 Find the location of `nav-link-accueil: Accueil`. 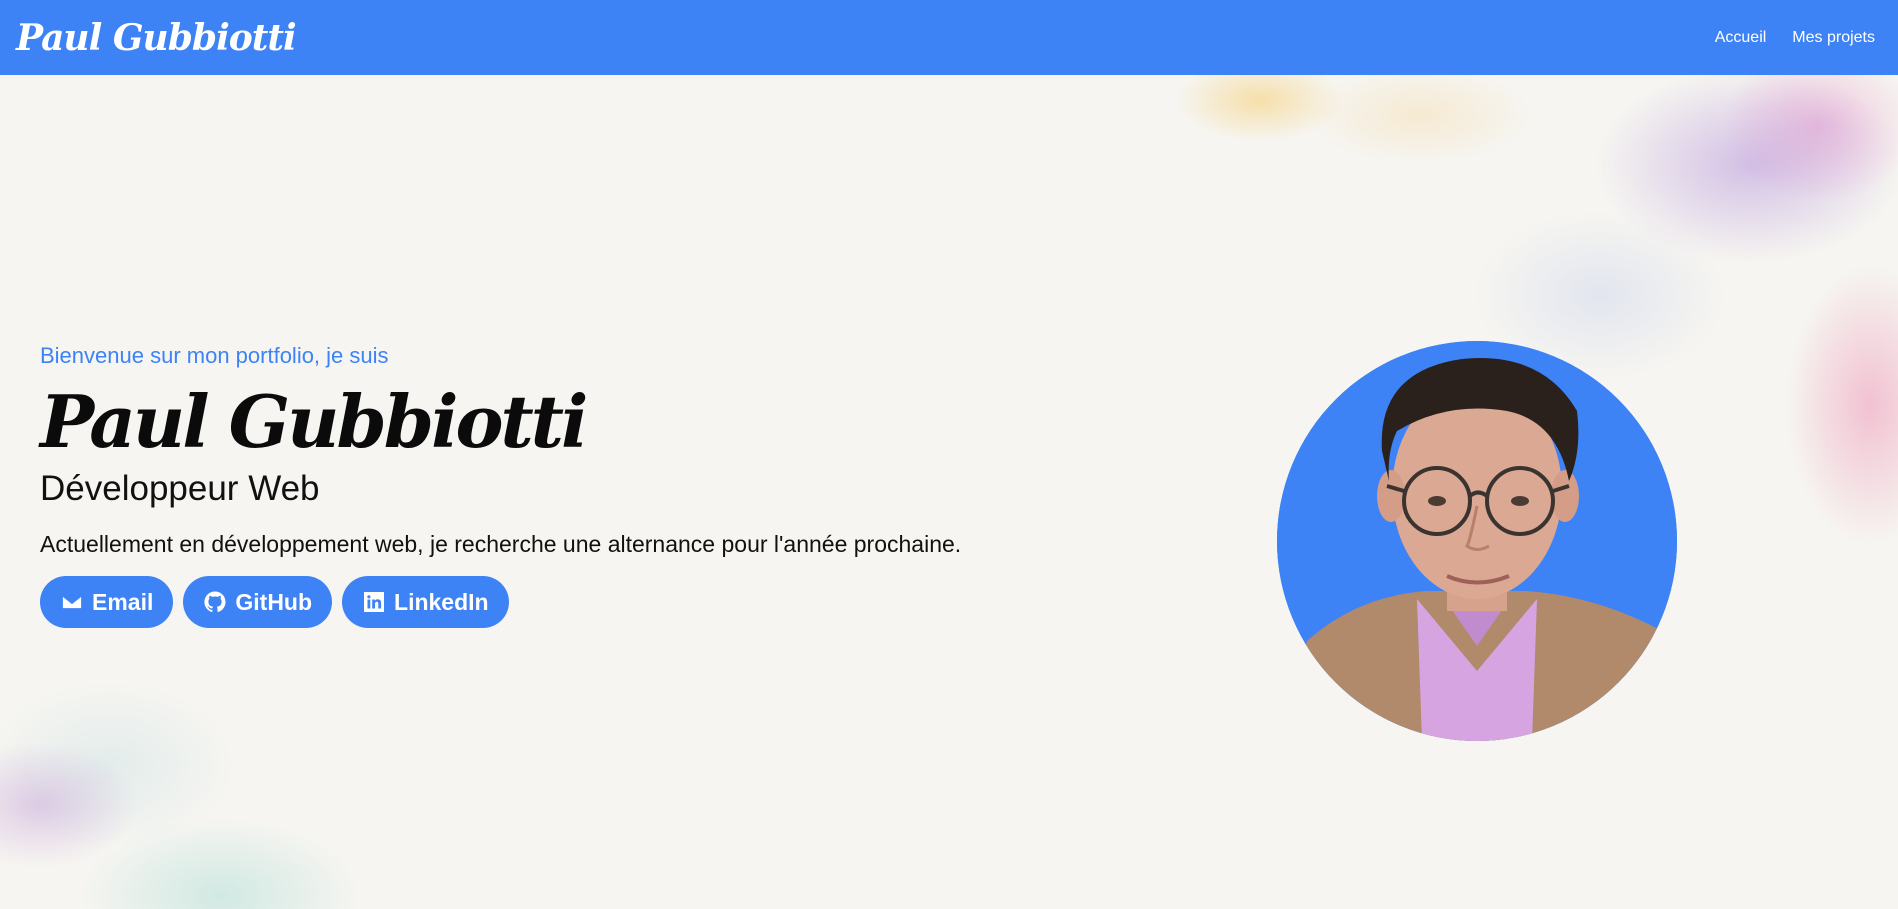

nav-link-accueil: Accueil is located at coordinates (1741, 38).